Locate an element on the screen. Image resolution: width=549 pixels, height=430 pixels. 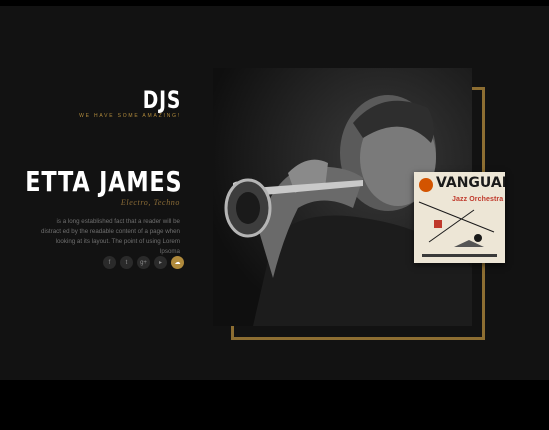
album-cover: VANGUARD Jazz Orchestra is located at coordinates (459, 217).